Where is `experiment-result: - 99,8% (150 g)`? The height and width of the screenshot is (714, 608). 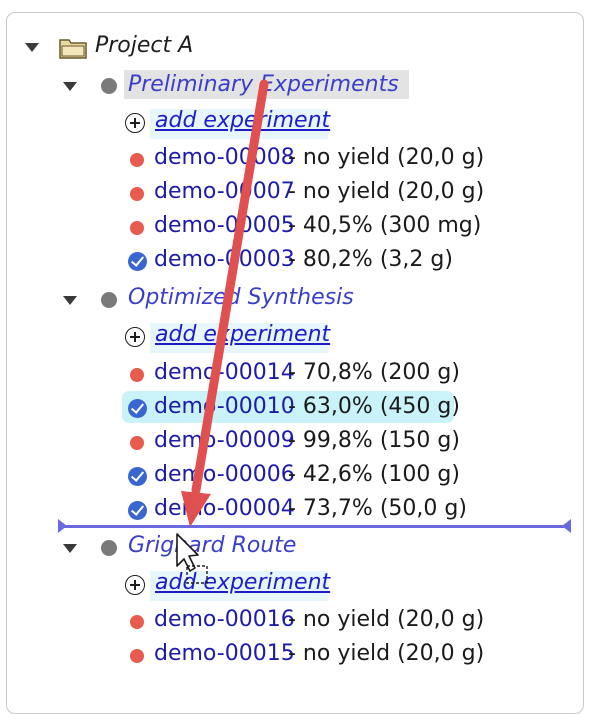 experiment-result: - 99,8% (150 g) is located at coordinates (374, 440).